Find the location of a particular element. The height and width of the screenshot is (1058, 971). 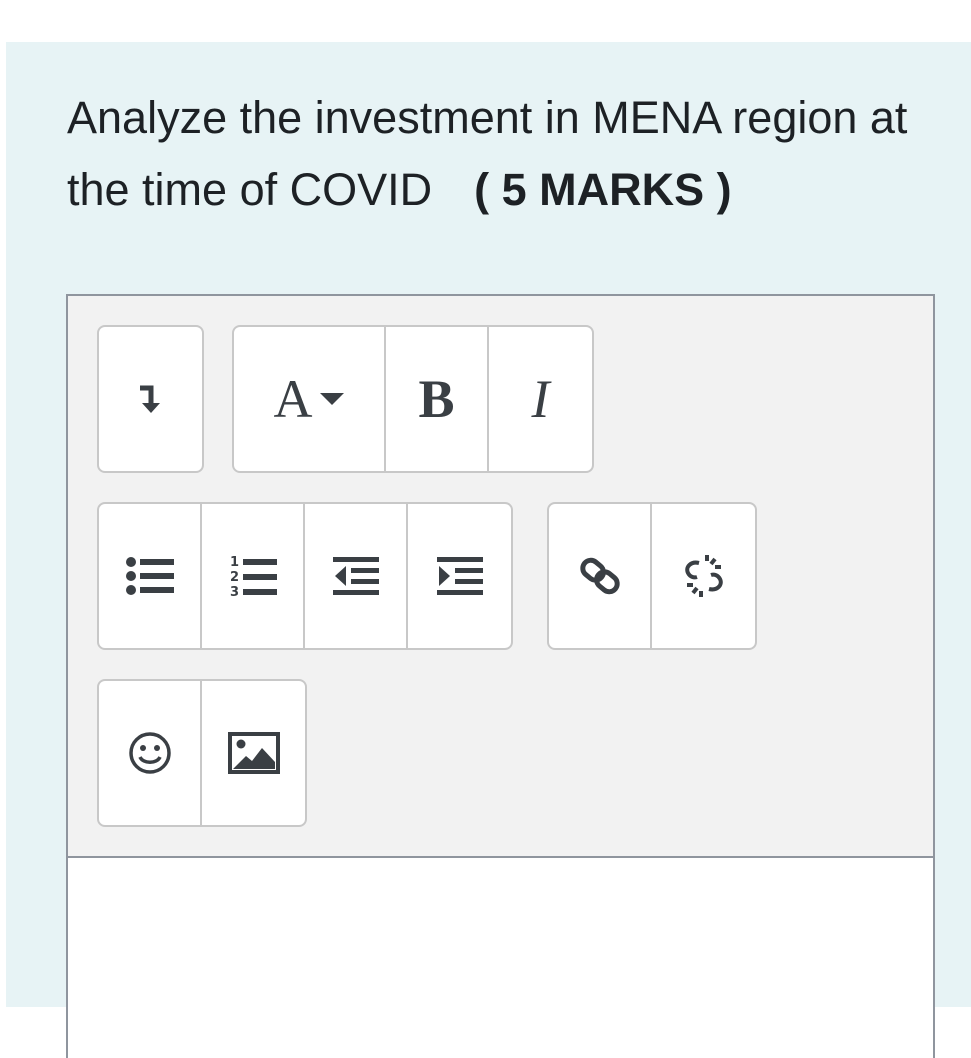

ordered-list-button: 1 2 3 is located at coordinates (253, 576).